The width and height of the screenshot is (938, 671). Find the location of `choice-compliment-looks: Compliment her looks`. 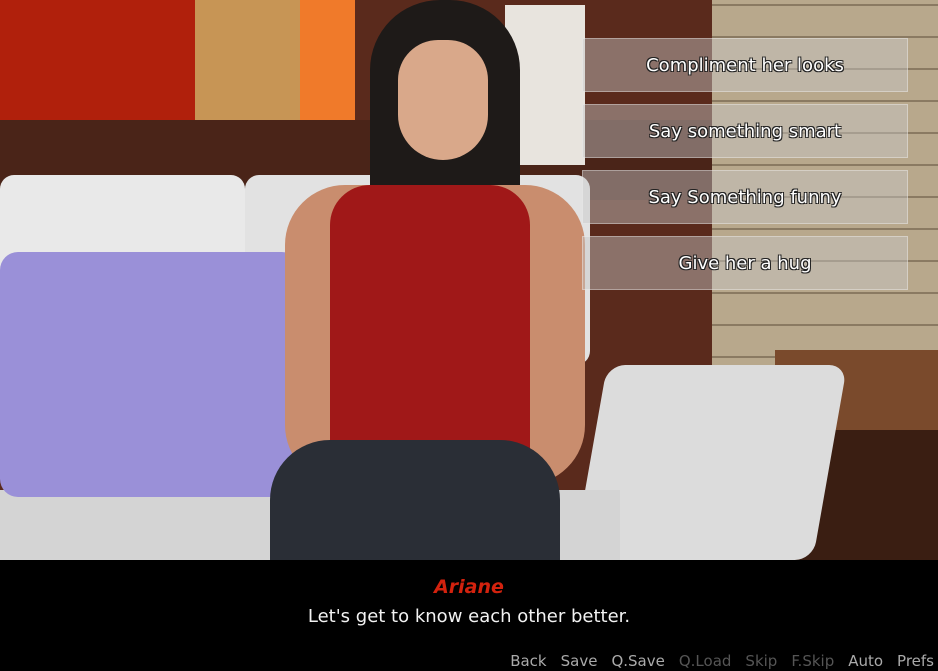

choice-compliment-looks: Compliment her looks is located at coordinates (745, 65).